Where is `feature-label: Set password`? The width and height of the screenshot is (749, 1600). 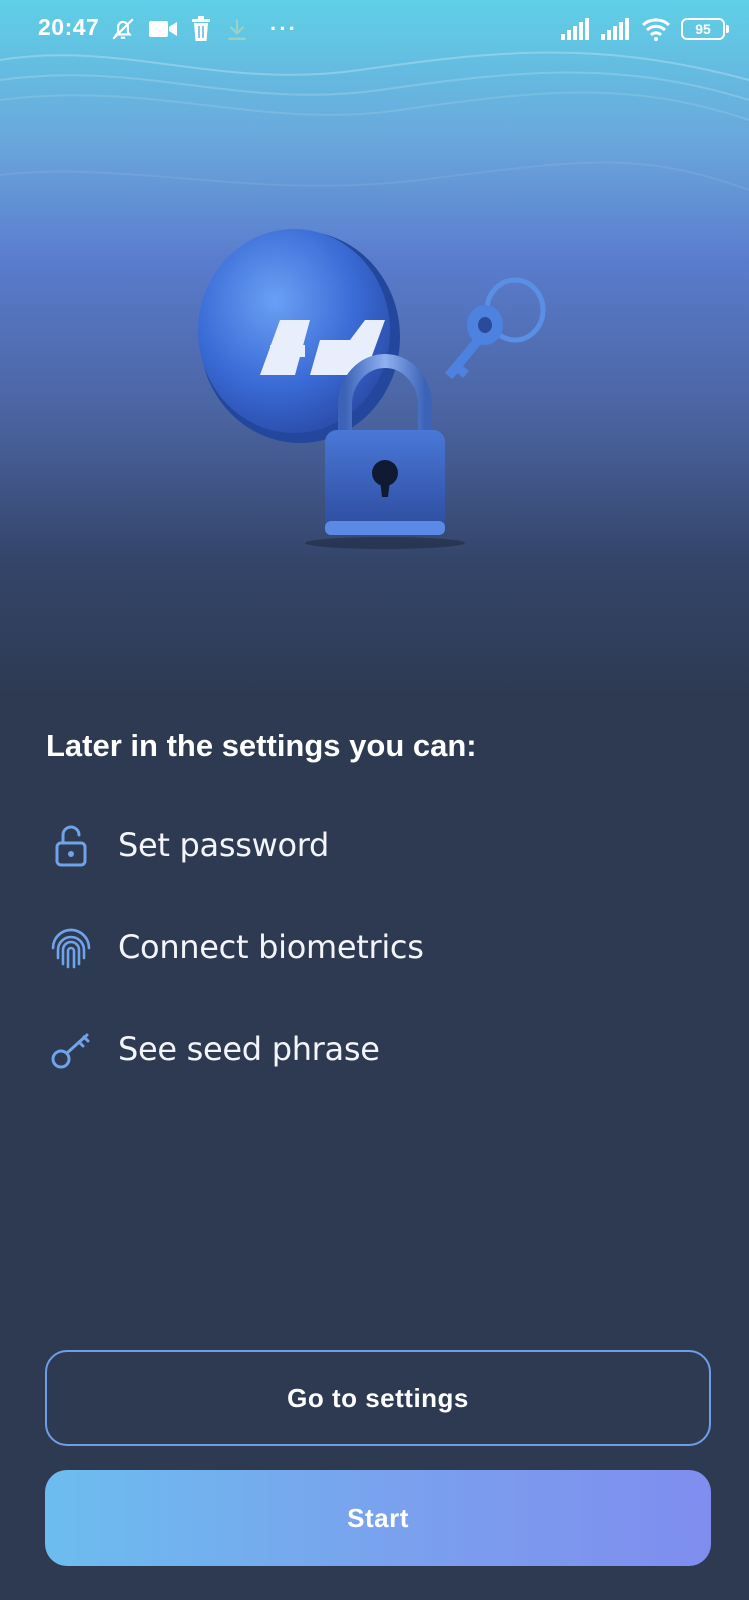 feature-label: Set password is located at coordinates (224, 845).